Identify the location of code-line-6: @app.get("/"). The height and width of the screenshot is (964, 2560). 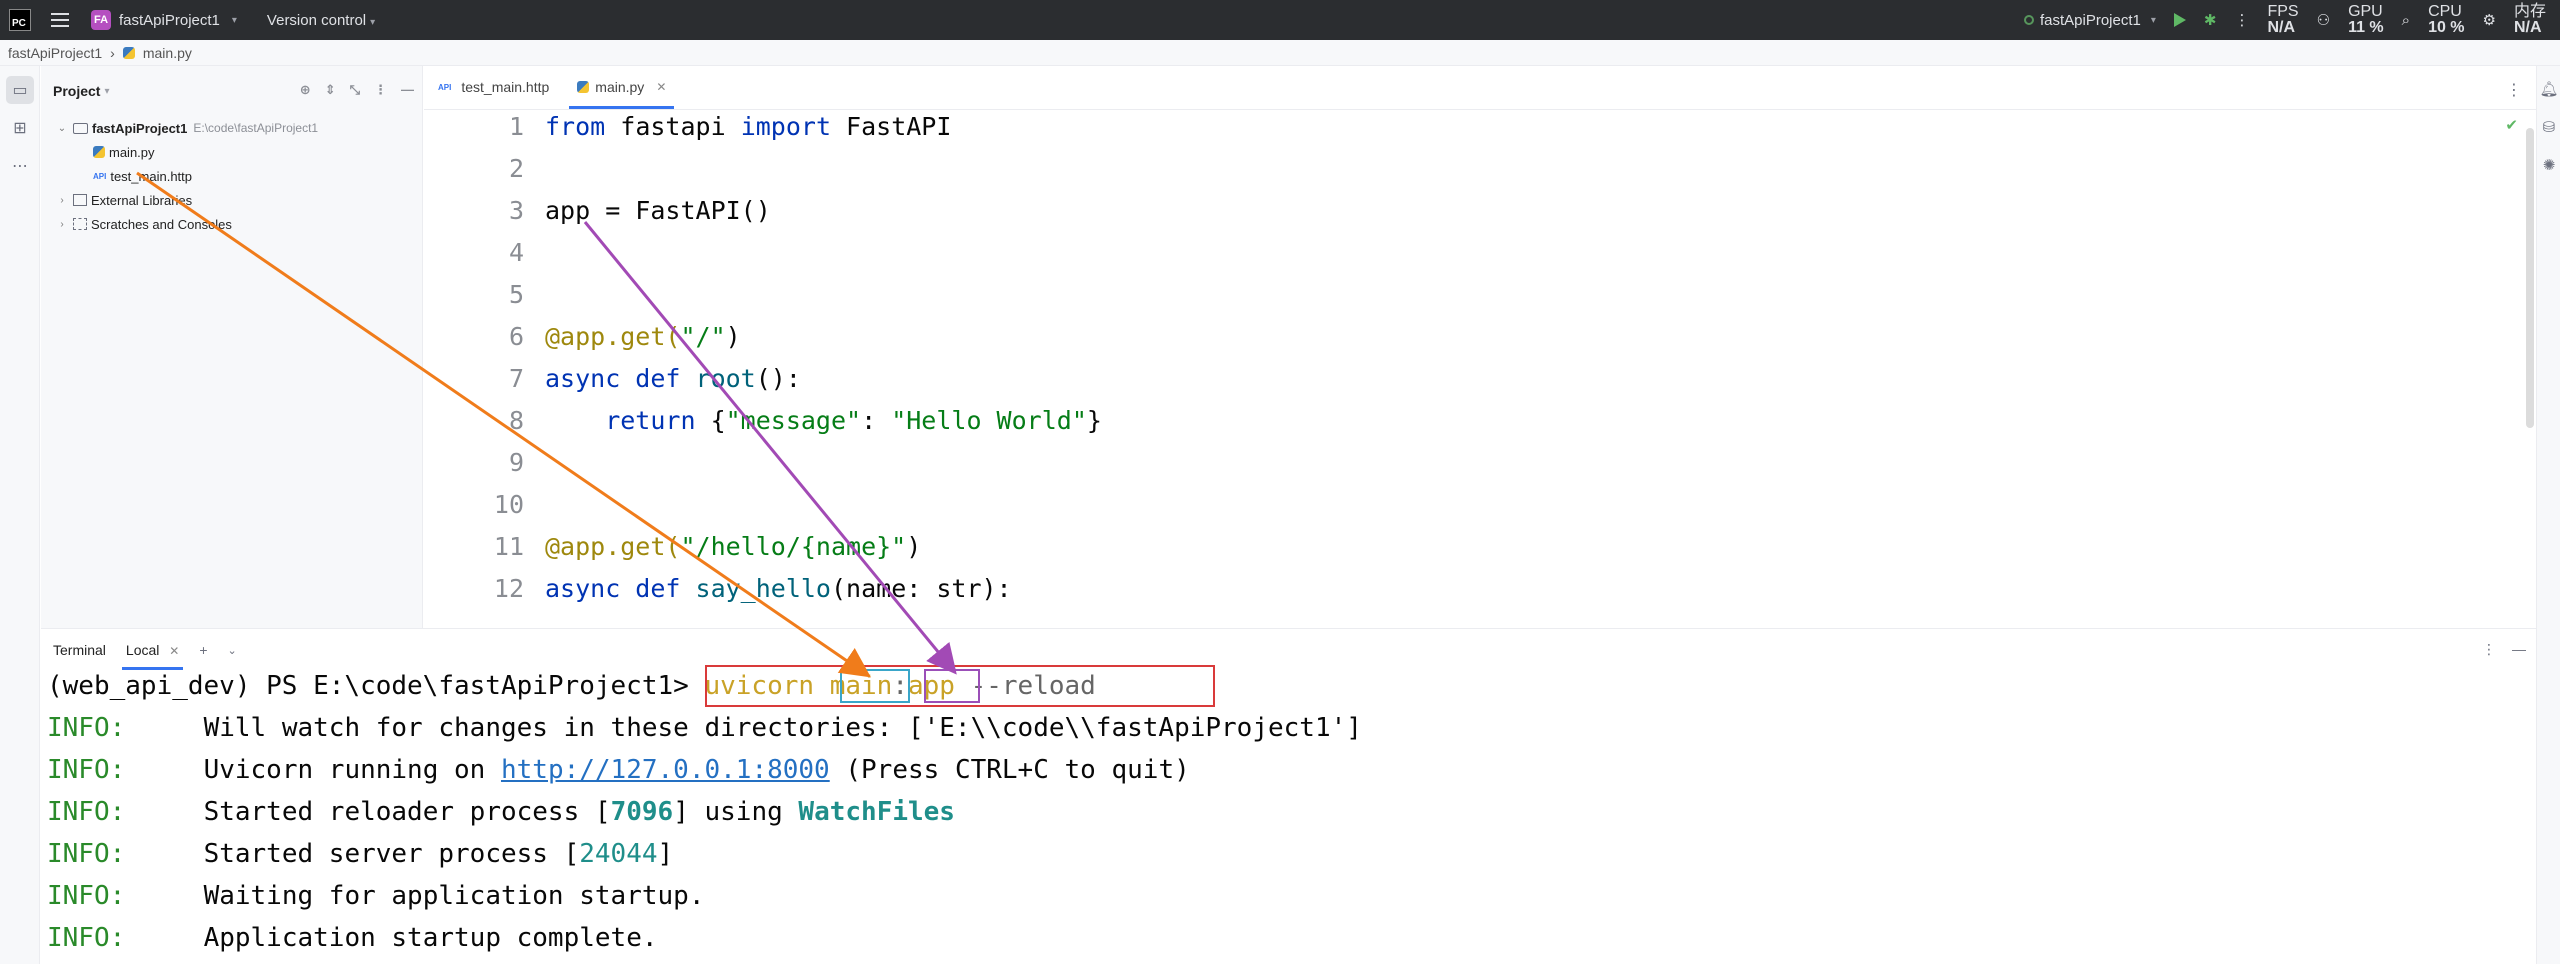
(643, 336).